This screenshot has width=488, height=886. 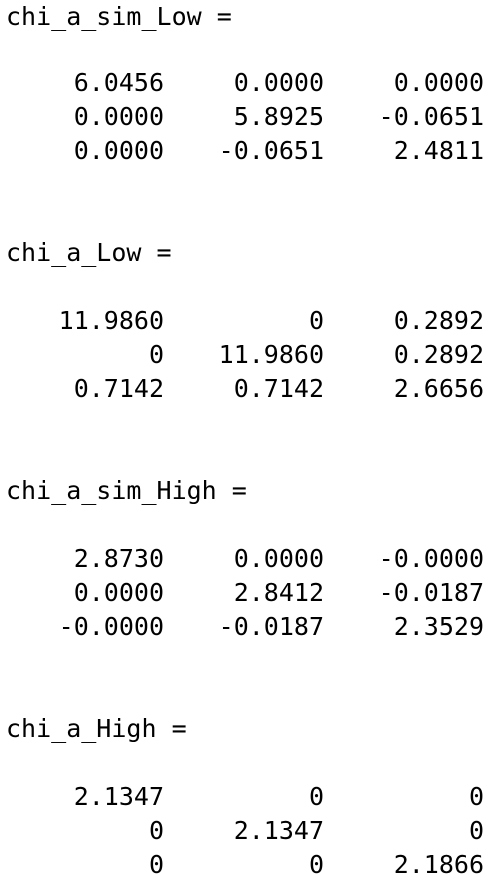 I want to click on matrix-row: 0 0 2.1866, so click(x=244, y=865).